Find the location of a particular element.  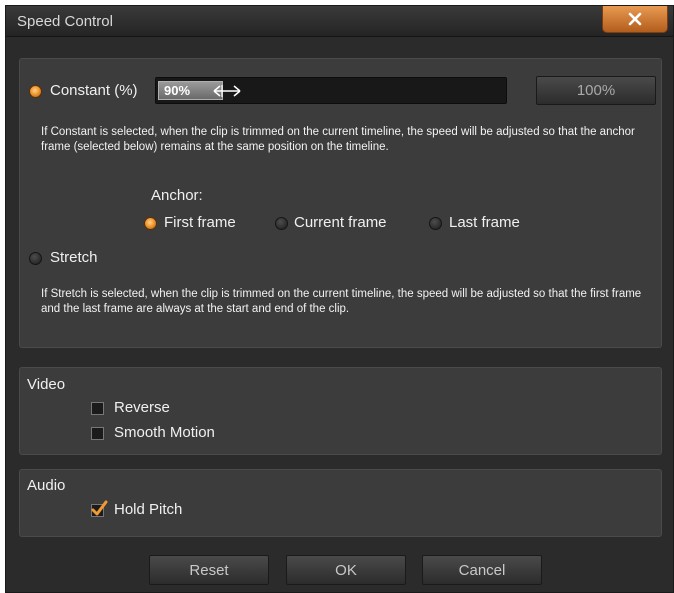

resize-arrow-icon is located at coordinates (227, 91).